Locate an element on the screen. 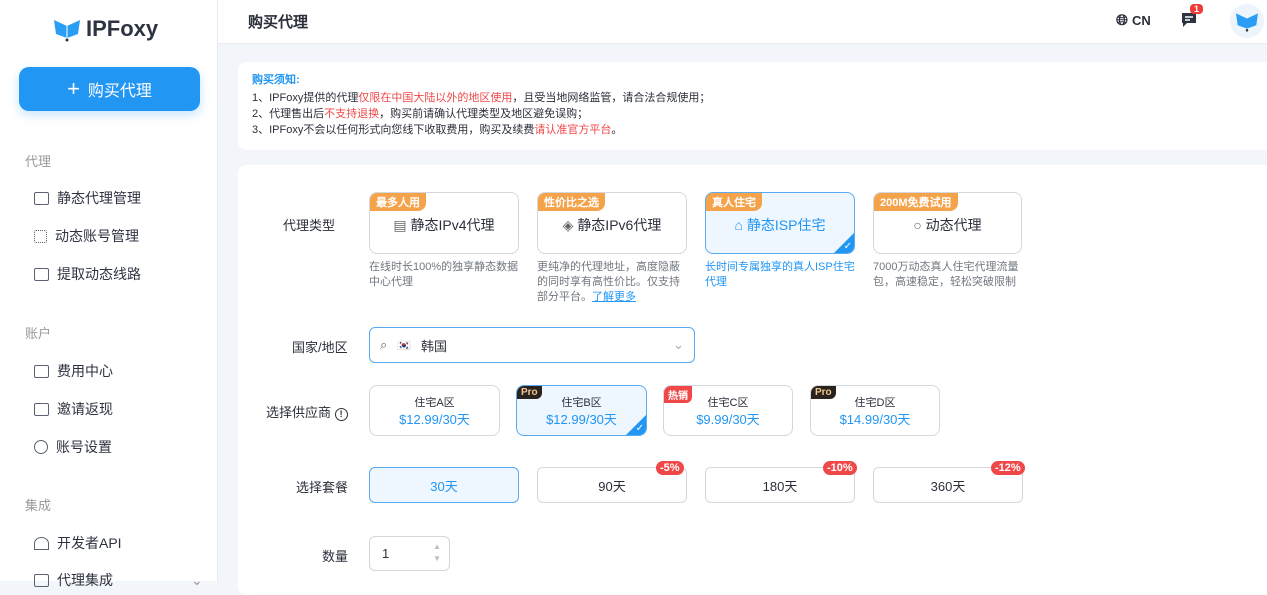  type-name: ⌂ 静态ISP住宅 is located at coordinates (780, 225).